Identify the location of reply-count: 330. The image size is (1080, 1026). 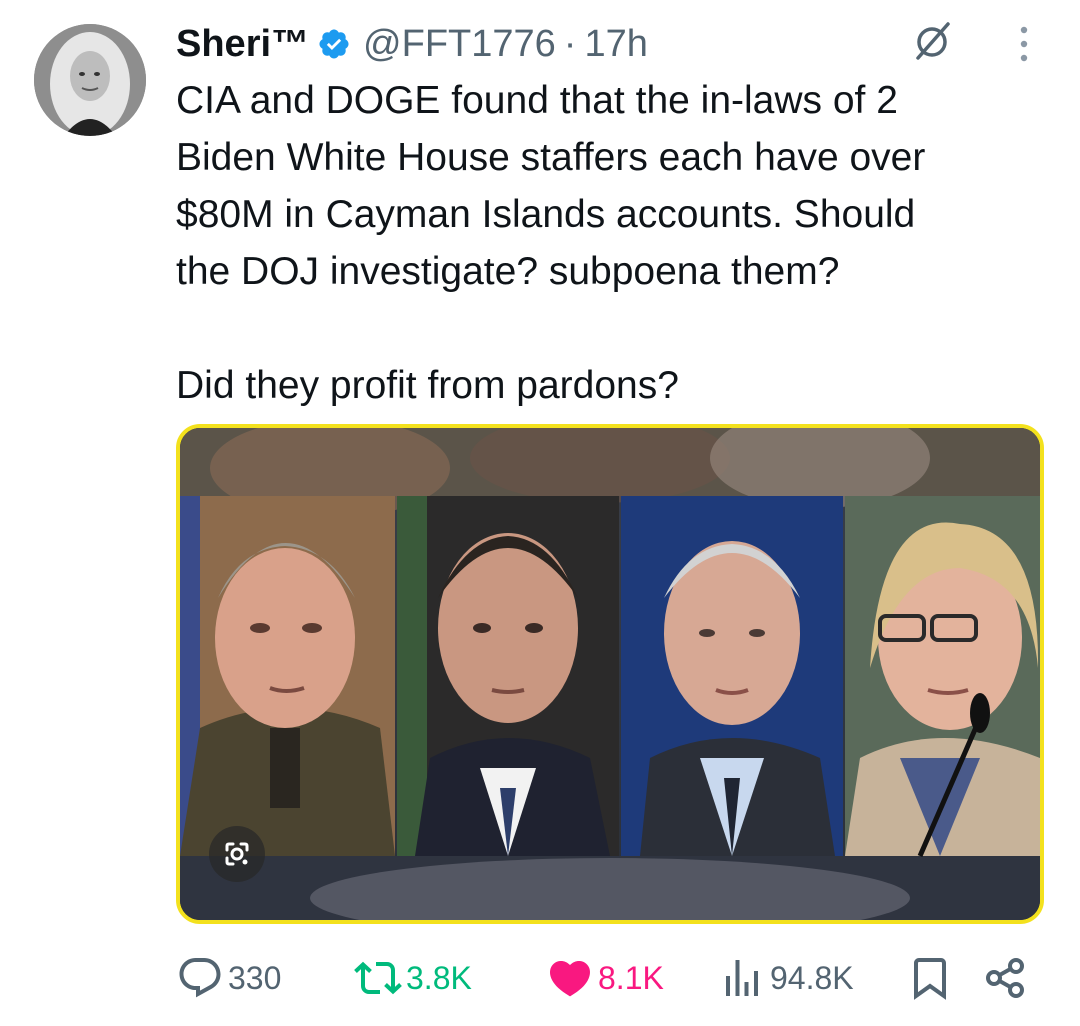
(255, 977).